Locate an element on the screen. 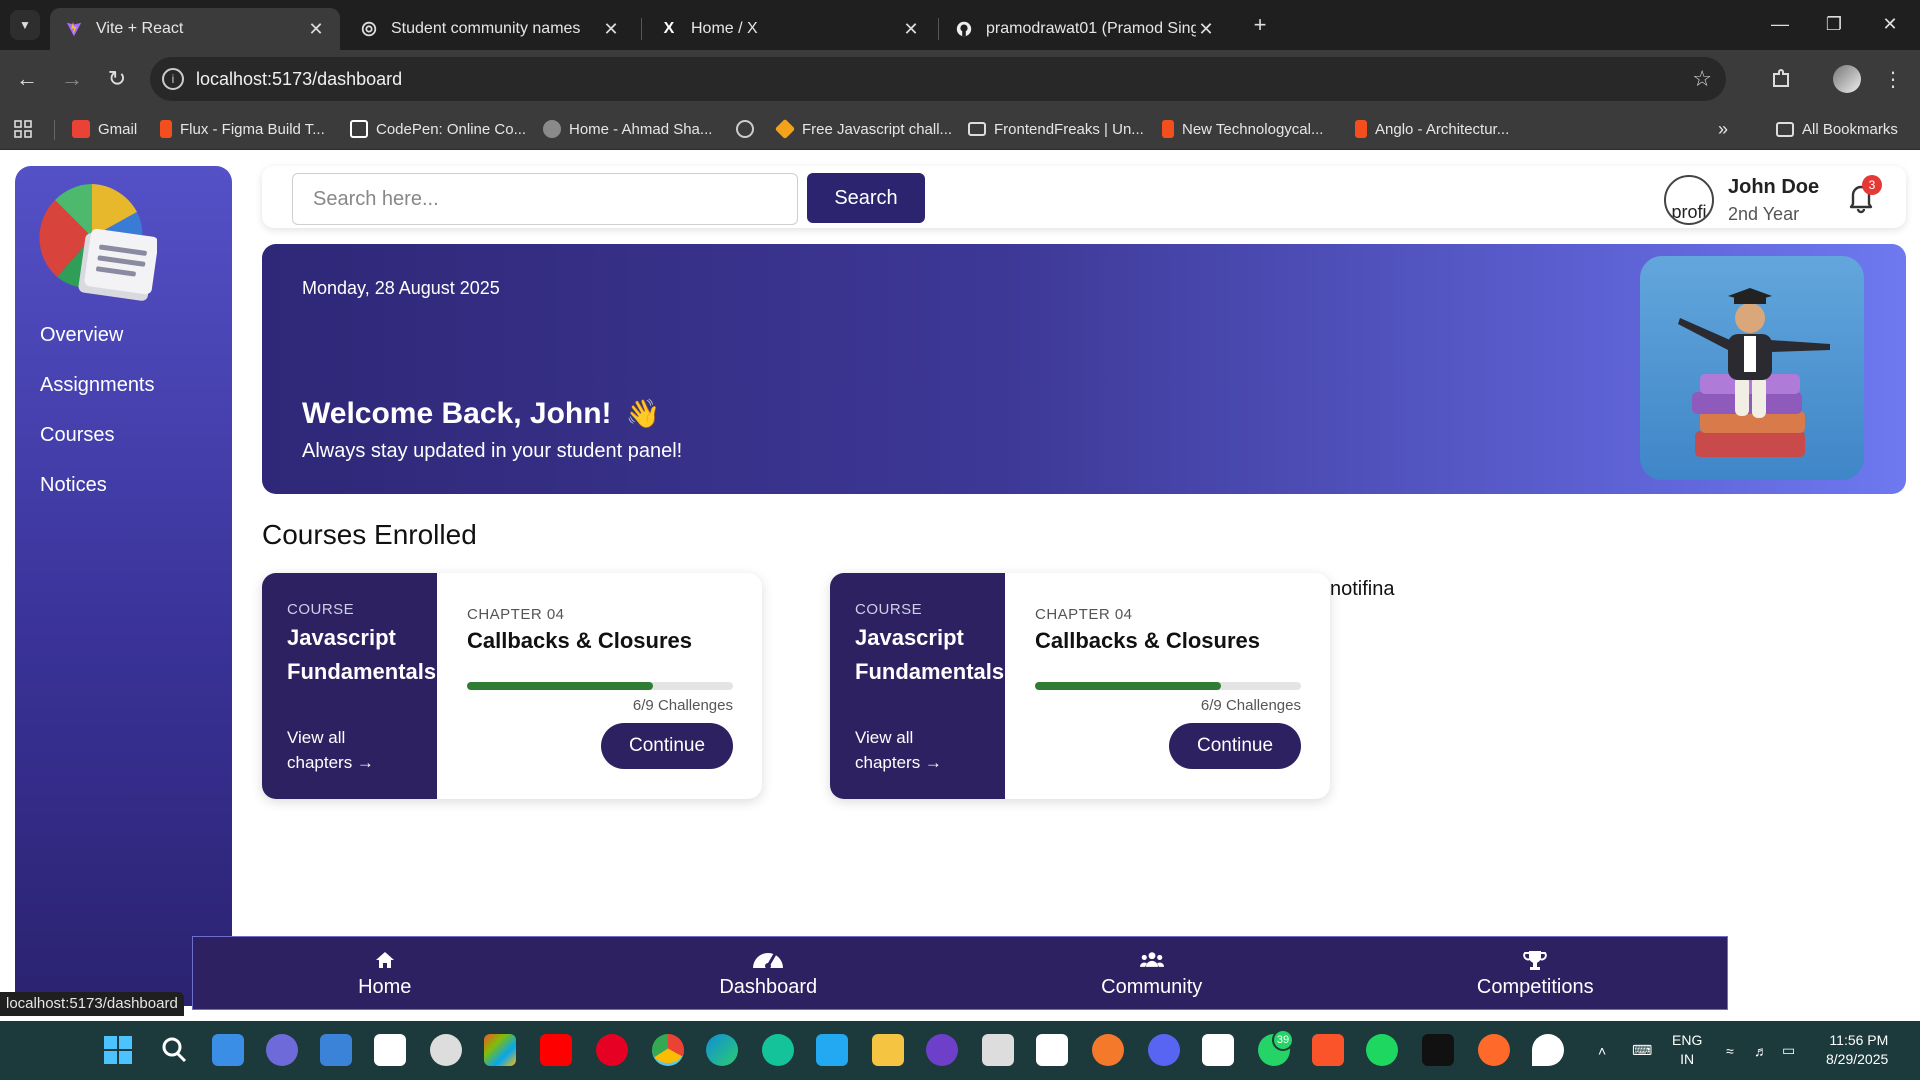 The height and width of the screenshot is (1080, 1920). diamond-icon is located at coordinates (785, 129).